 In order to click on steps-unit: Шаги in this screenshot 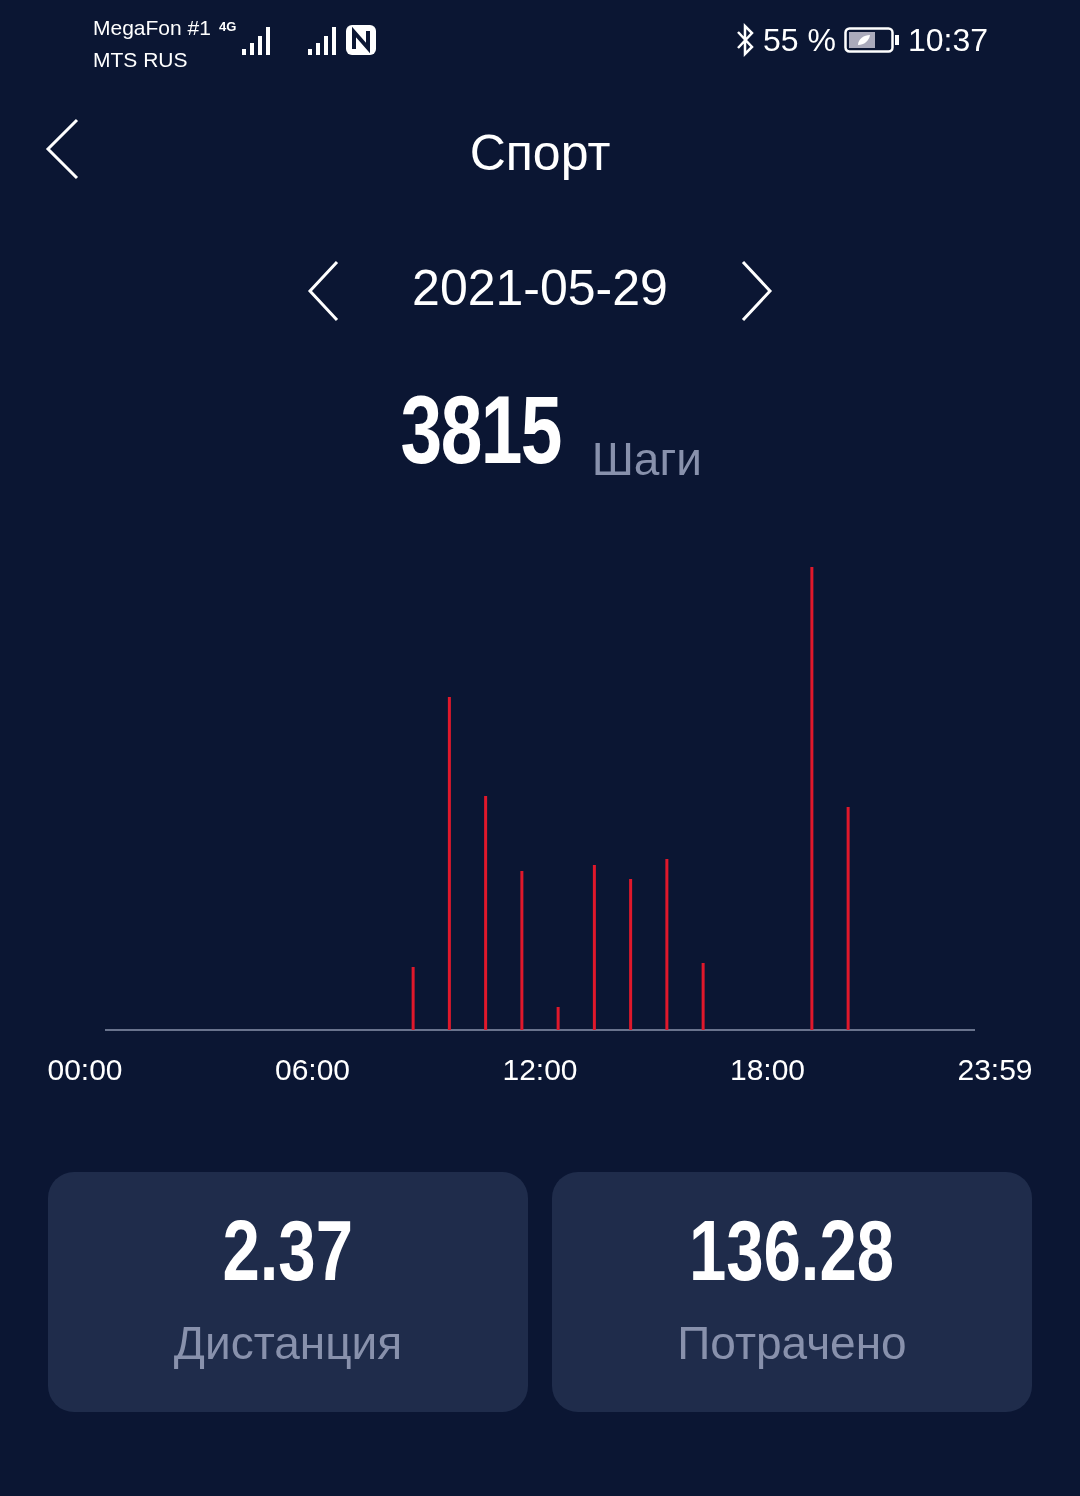, I will do `click(646, 459)`.